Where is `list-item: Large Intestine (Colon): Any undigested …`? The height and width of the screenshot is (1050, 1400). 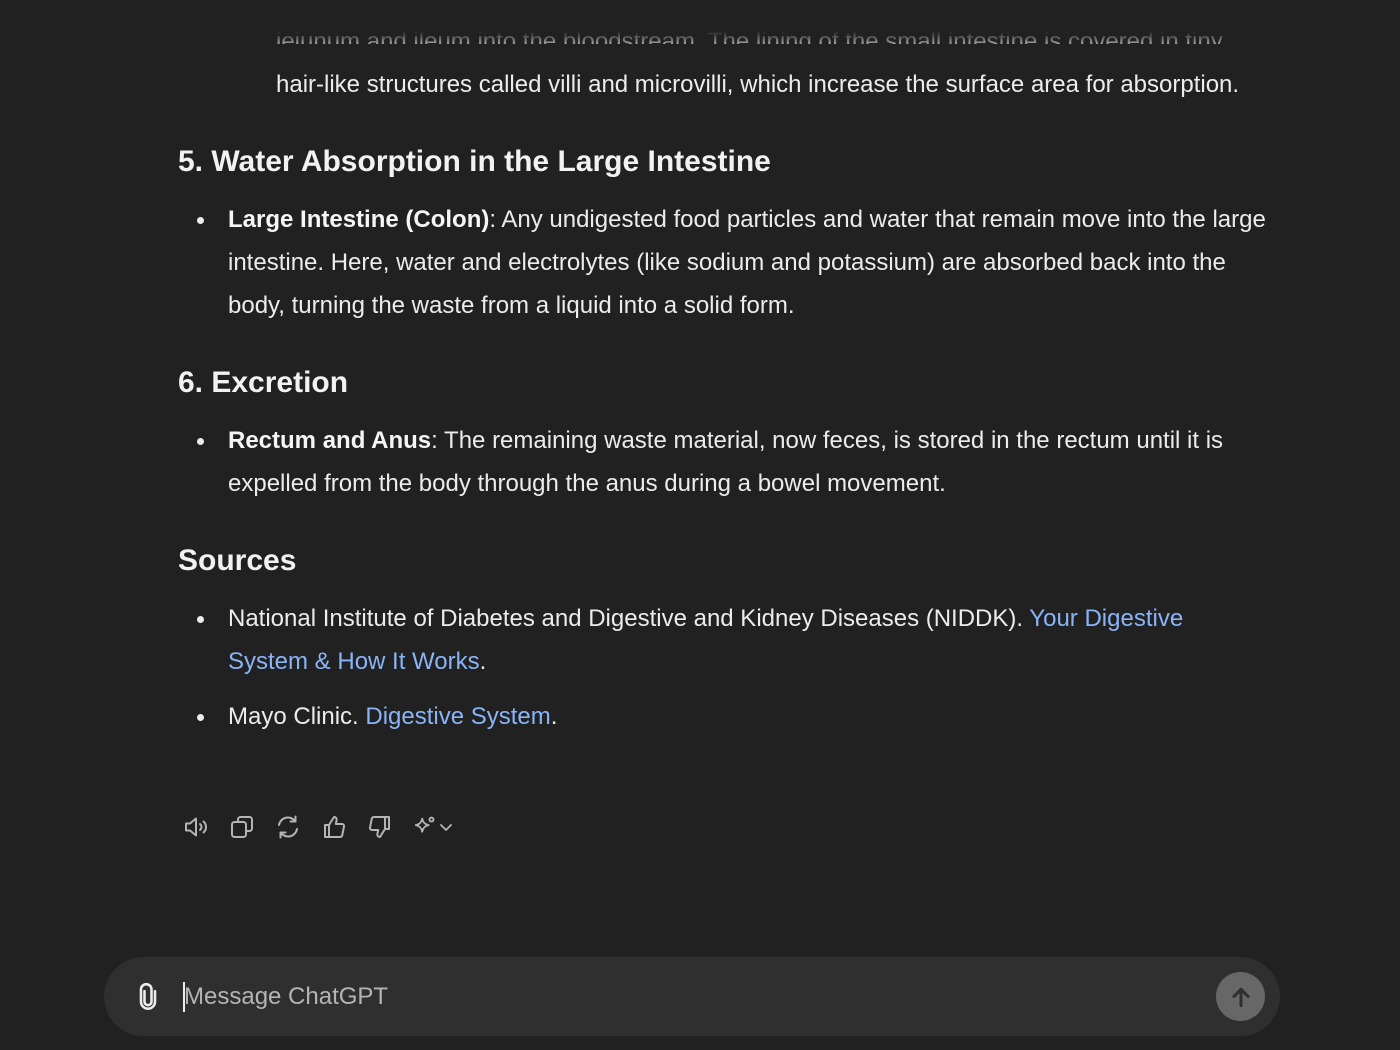 list-item: Large Intestine (Colon): Any undigested … is located at coordinates (723, 262).